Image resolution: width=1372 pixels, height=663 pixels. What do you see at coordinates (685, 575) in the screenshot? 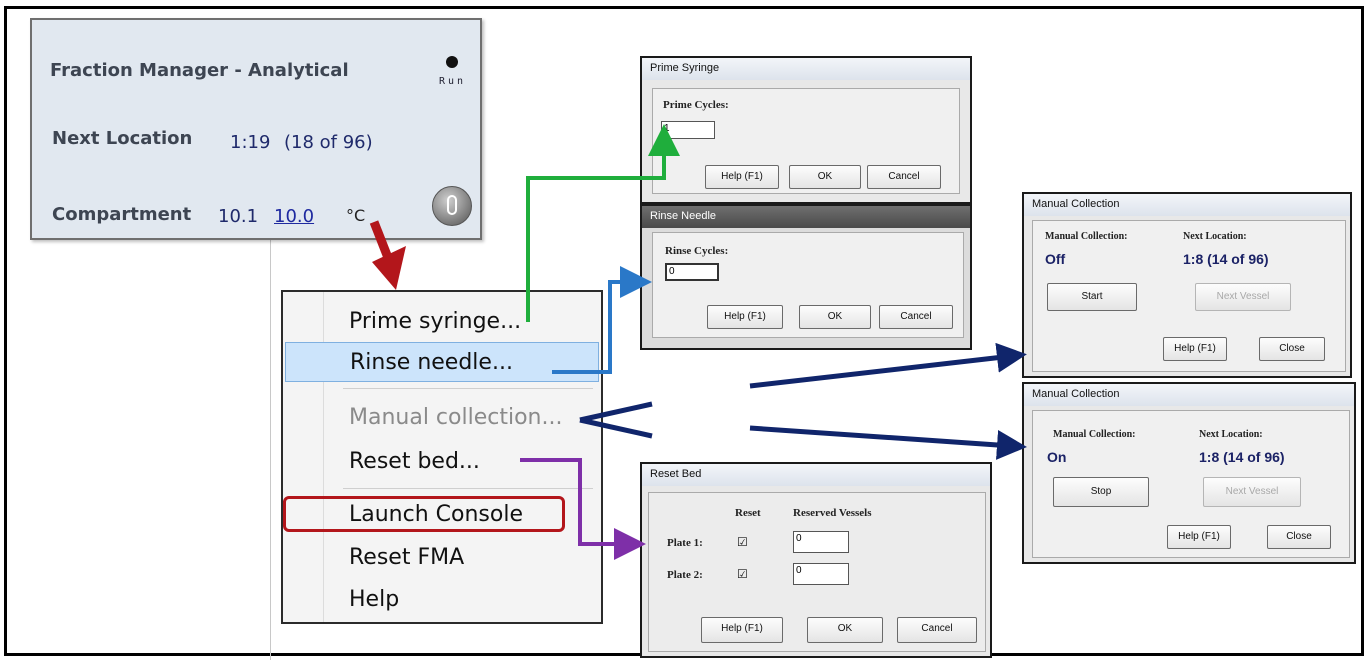
I see `plate-2-label: Plate 2:` at bounding box center [685, 575].